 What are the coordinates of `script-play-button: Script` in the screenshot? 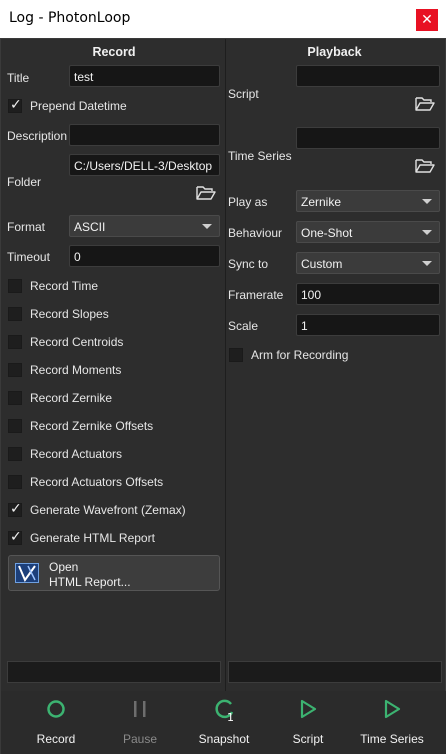 It's located at (308, 722).